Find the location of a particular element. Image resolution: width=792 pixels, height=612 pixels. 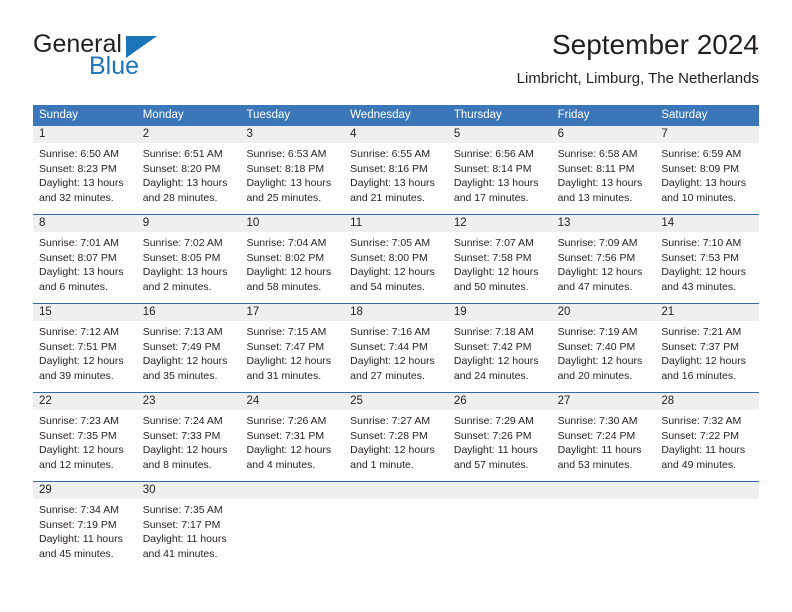

sunset-text: Sunset: 8:09 PM is located at coordinates (700, 168).